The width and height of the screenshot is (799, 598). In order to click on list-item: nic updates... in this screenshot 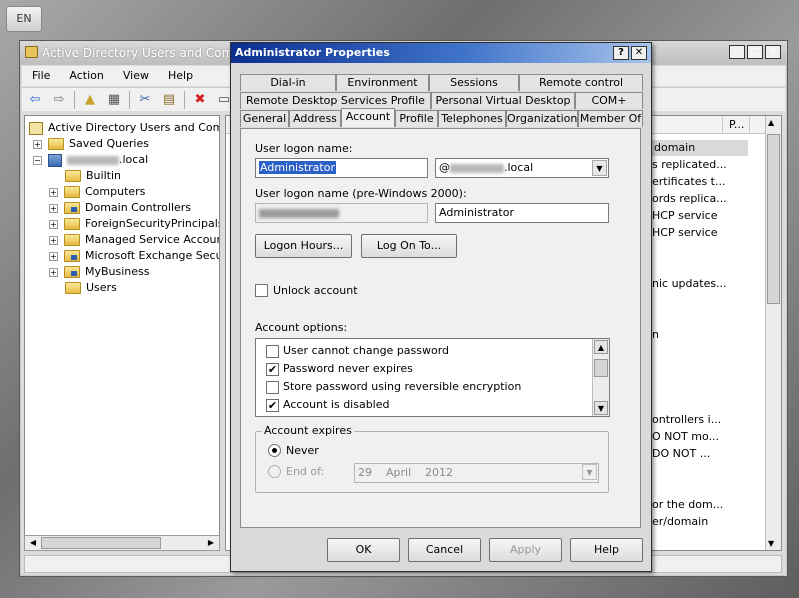, I will do `click(689, 284)`.